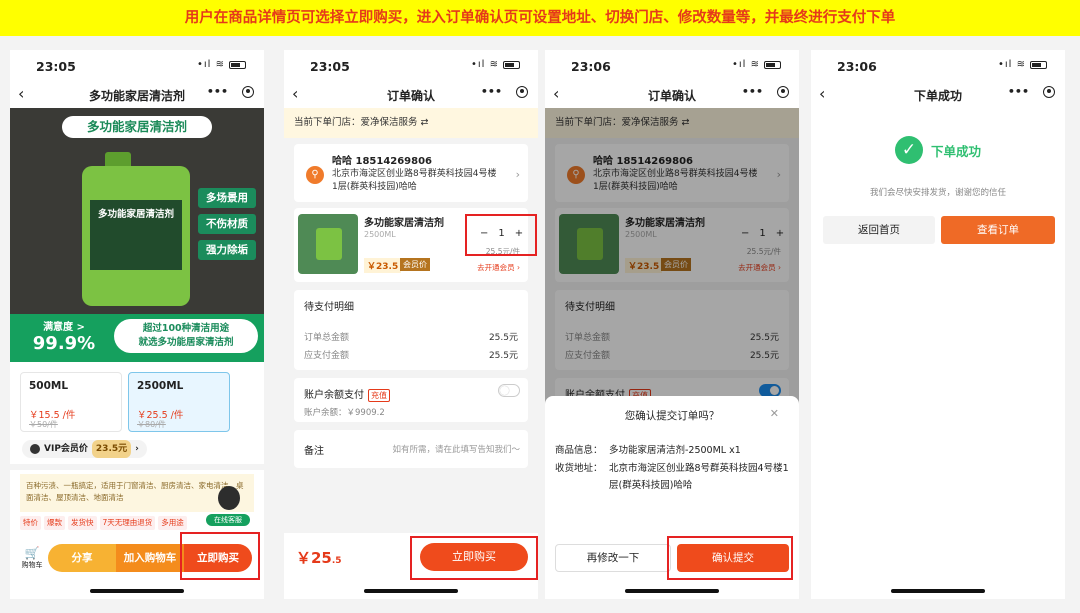 The width and height of the screenshot is (1080, 613). Describe the element at coordinates (329, 307) in the screenshot. I see `section-title: 待支付明细` at that location.